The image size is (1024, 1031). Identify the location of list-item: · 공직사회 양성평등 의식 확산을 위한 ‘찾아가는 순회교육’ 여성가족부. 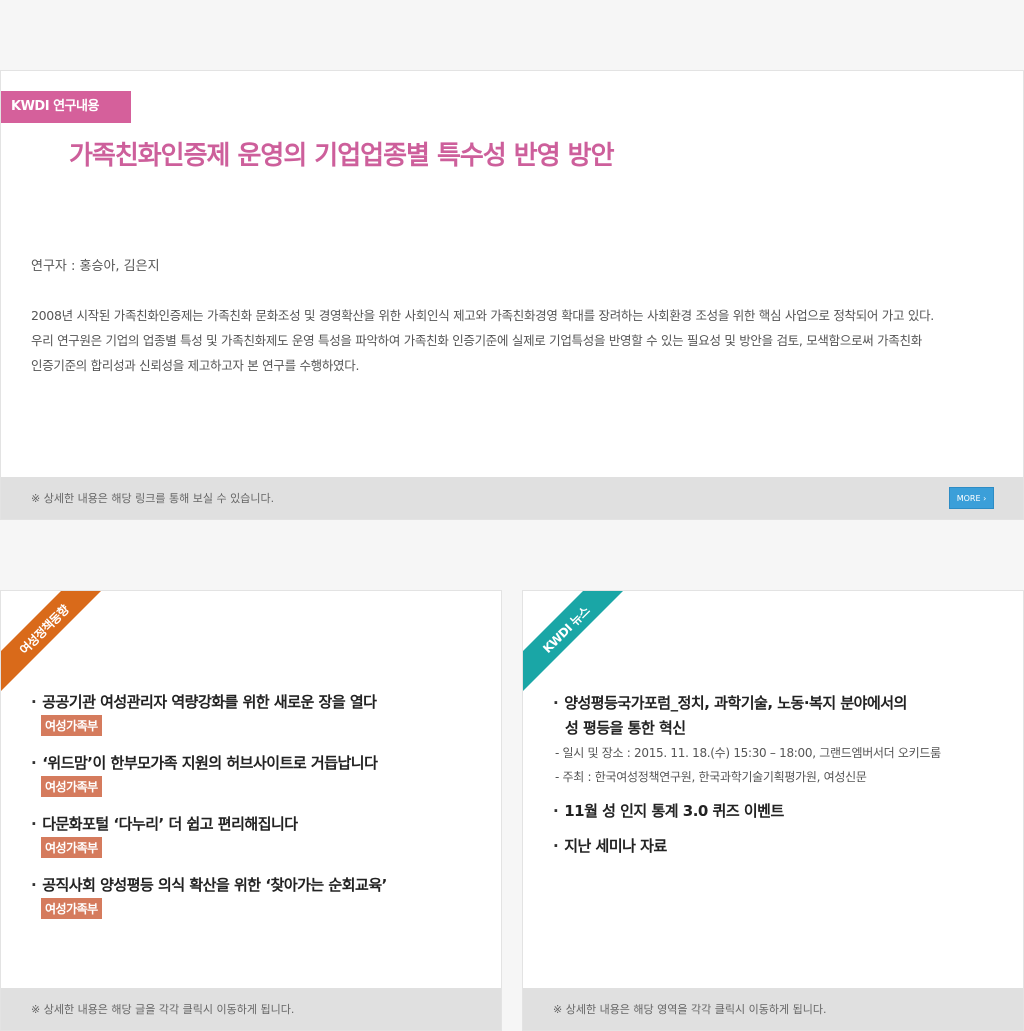
(209, 896).